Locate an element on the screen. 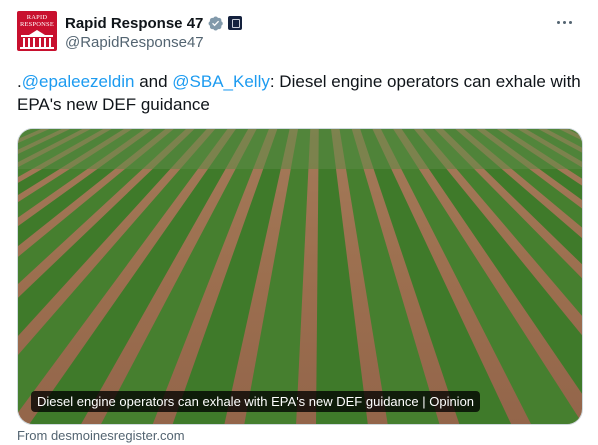 The height and width of the screenshot is (445, 598). mention-sba-kelly: @SBA_Kelly is located at coordinates (221, 81).